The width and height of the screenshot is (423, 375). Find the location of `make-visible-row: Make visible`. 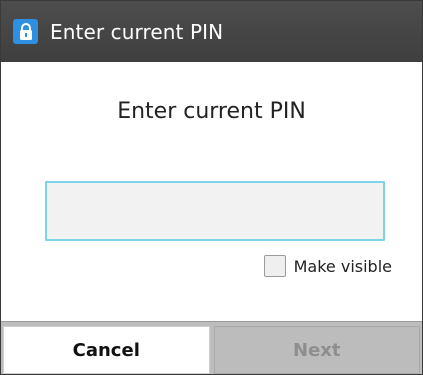

make-visible-row: Make visible is located at coordinates (327, 266).